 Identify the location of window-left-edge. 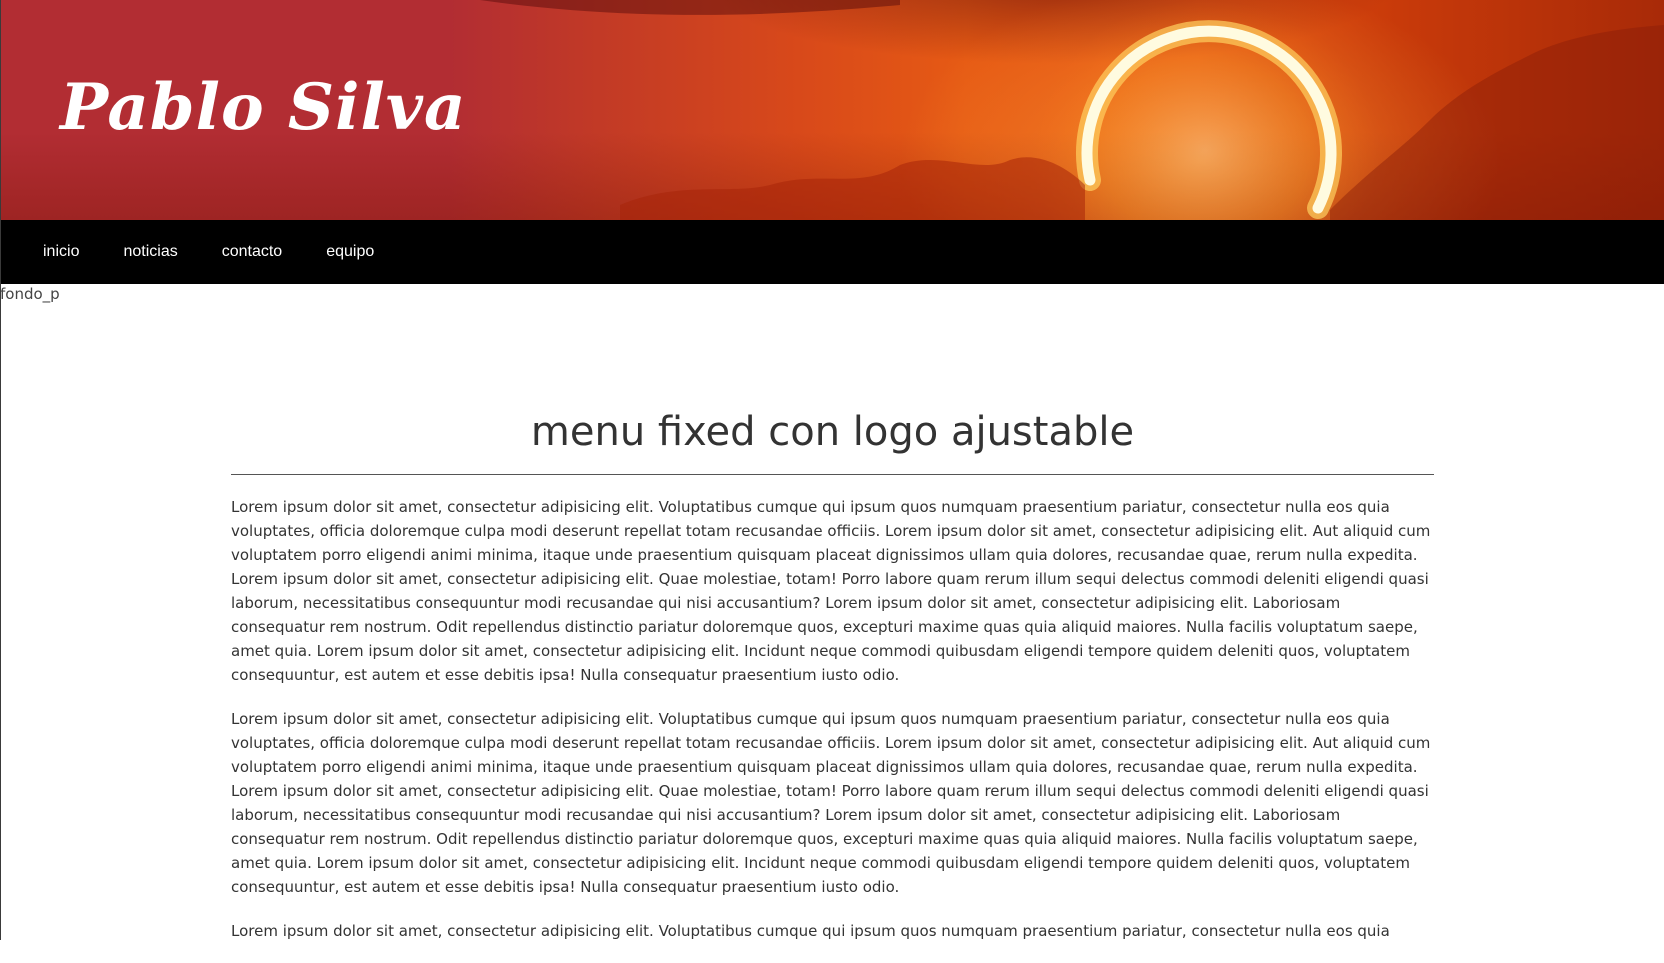
(0, 470).